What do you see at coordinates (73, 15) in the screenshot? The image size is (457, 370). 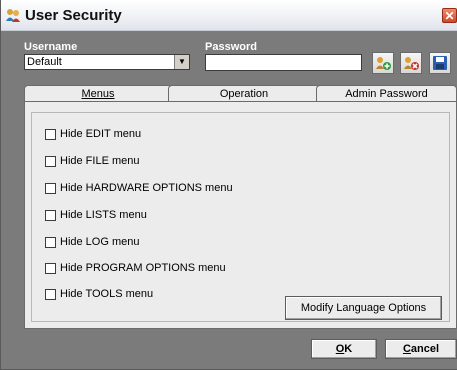 I see `window-title: User Security` at bounding box center [73, 15].